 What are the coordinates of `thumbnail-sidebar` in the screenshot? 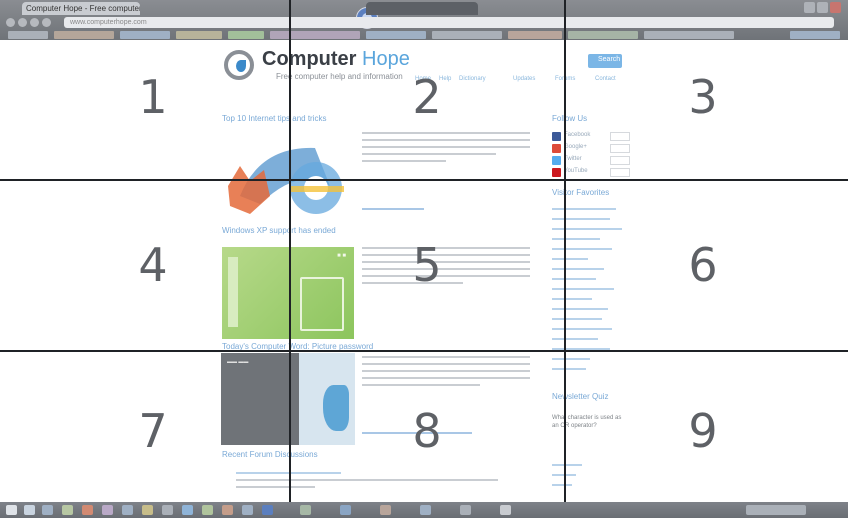 It's located at (233, 292).